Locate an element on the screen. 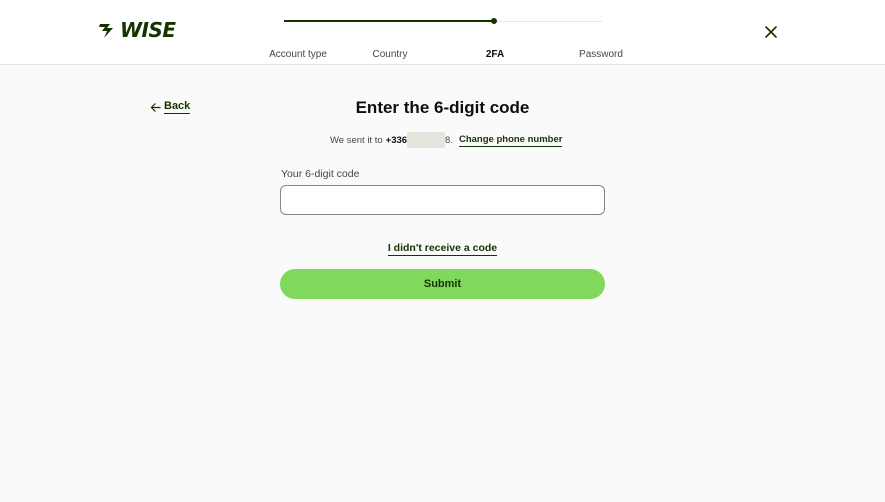 Image resolution: width=885 pixels, height=502 pixels. didnt-receive-code-link: I didn't receive a code is located at coordinates (442, 249).